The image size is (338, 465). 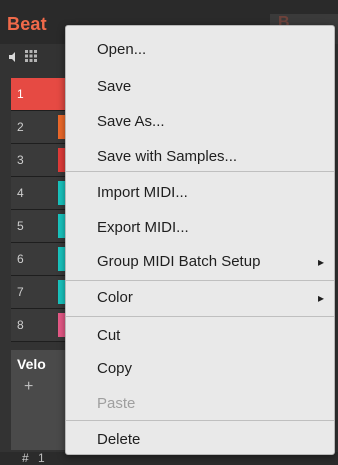 What do you see at coordinates (200, 439) in the screenshot?
I see `menu-item-delete: Delete` at bounding box center [200, 439].